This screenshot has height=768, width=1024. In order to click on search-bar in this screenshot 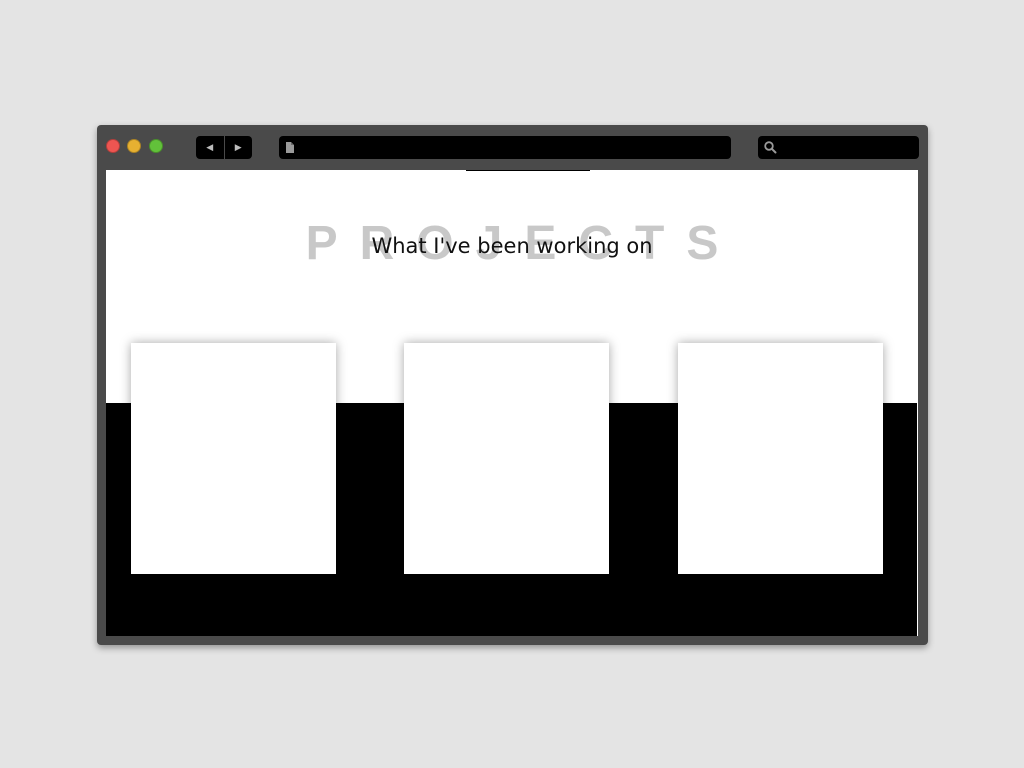, I will do `click(838, 147)`.